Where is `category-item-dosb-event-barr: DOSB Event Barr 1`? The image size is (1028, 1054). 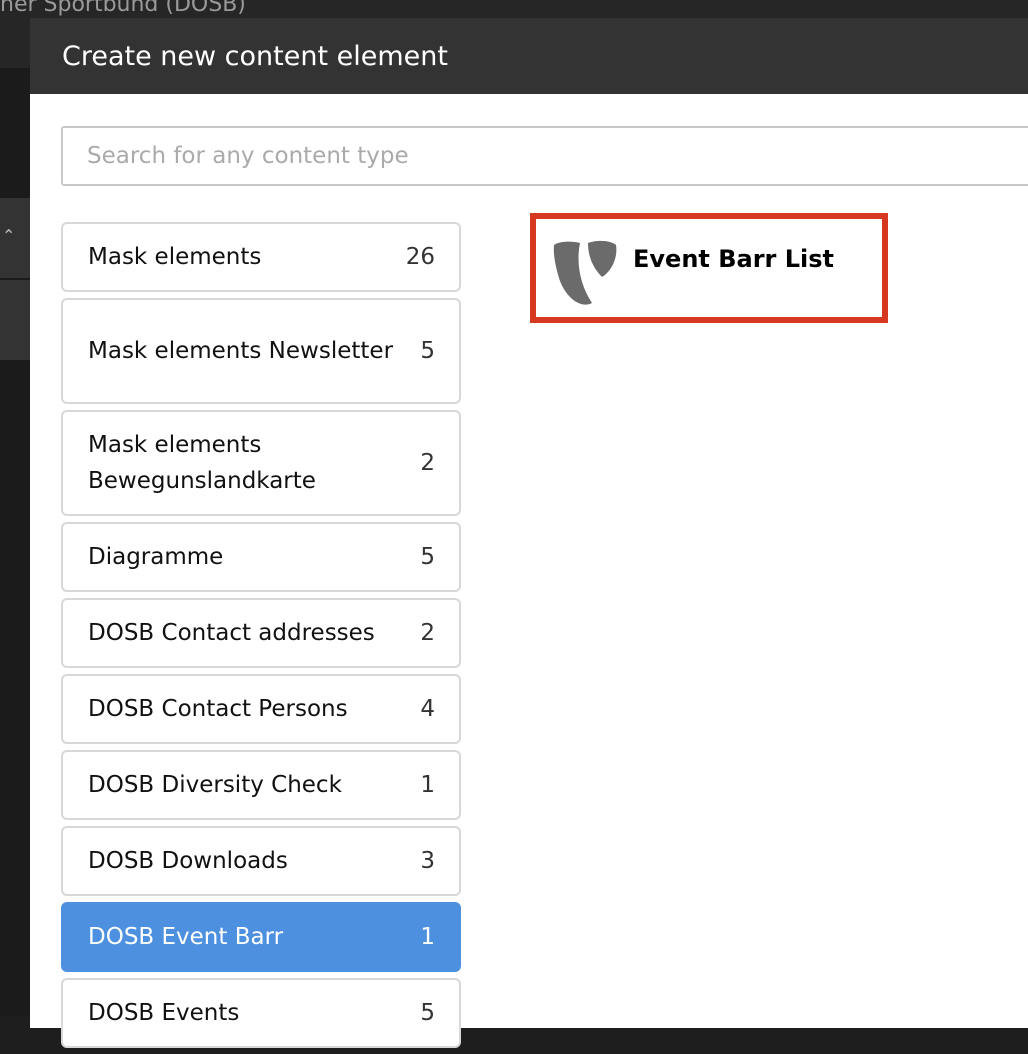
category-item-dosb-event-barr: DOSB Event Barr 1 is located at coordinates (261, 937).